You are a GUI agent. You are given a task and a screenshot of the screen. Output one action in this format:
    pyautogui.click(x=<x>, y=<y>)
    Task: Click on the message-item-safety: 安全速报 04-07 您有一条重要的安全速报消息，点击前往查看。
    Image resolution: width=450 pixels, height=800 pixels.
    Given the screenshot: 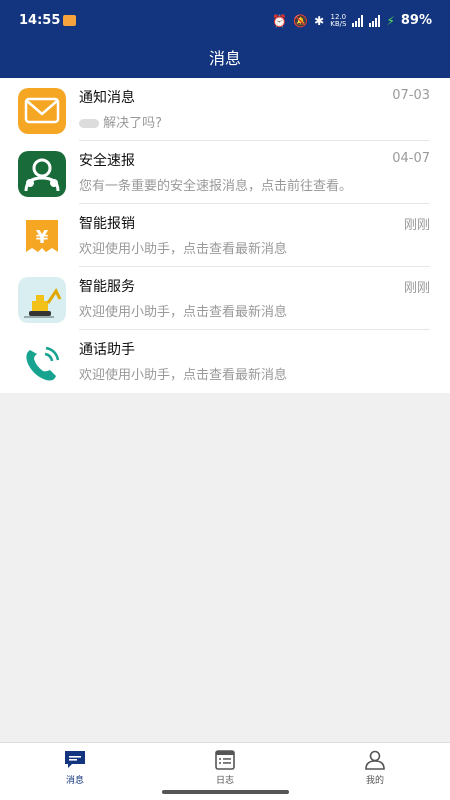 What is the action you would take?
    pyautogui.click(x=225, y=172)
    